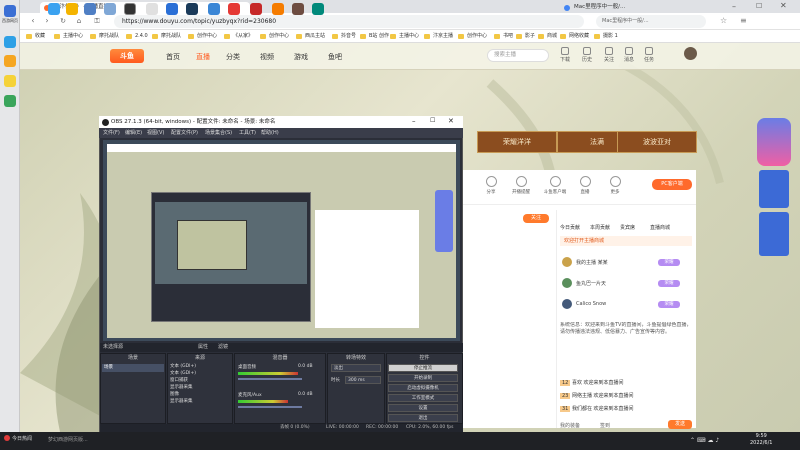  I want to click on source-item: 窗口捕获, so click(179, 381).